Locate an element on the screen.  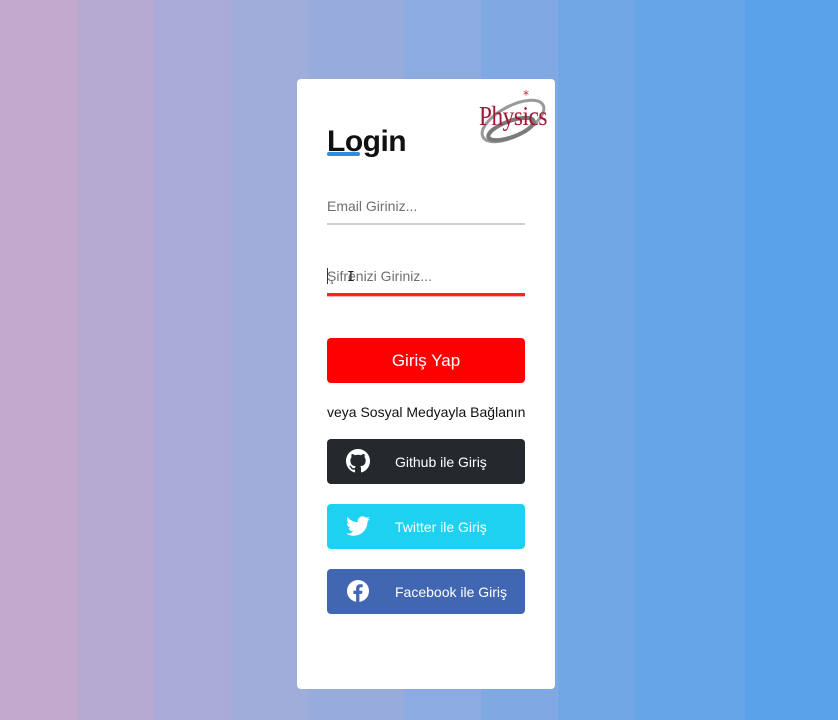
text-caret is located at coordinates (327, 276).